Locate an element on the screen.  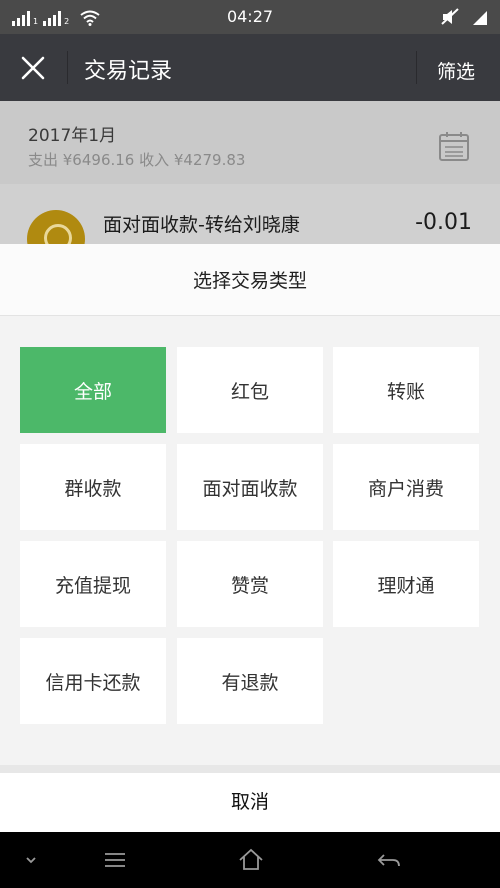
system-nav-bar is located at coordinates (250, 860).